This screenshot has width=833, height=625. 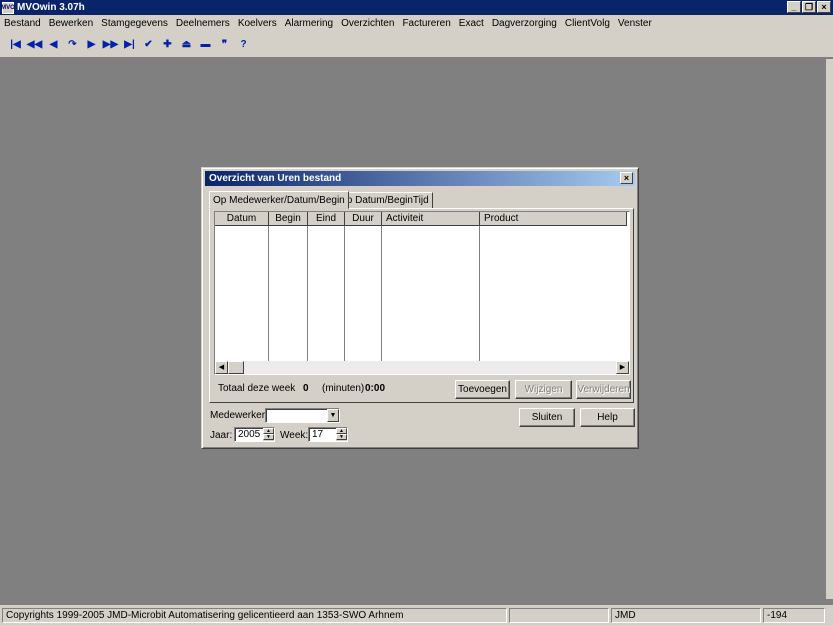 I want to click on close-dialog-button: Sluiten, so click(x=547, y=417).